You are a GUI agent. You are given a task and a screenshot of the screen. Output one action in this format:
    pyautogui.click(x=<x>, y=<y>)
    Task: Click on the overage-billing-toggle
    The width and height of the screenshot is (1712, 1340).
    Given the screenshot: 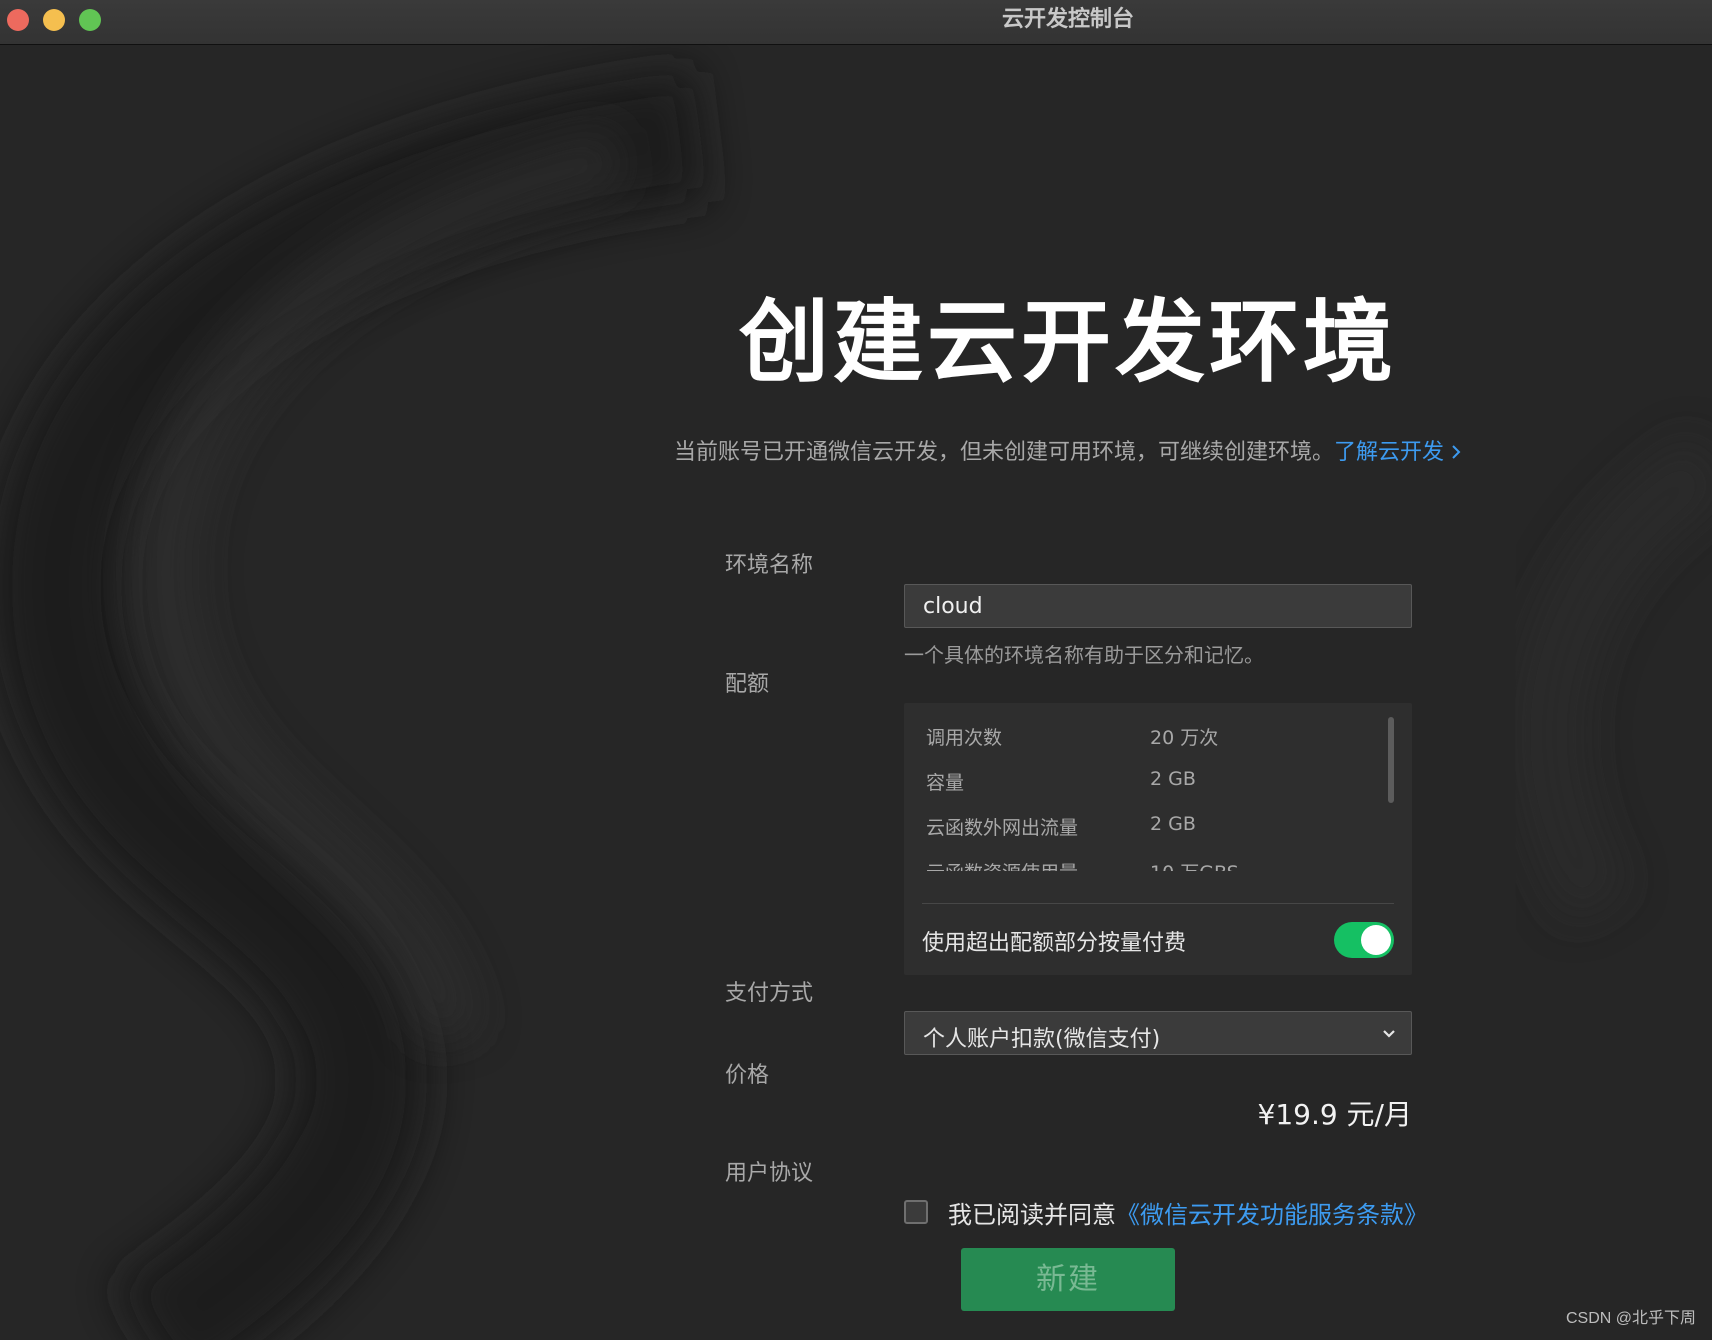 What is the action you would take?
    pyautogui.click(x=1364, y=940)
    